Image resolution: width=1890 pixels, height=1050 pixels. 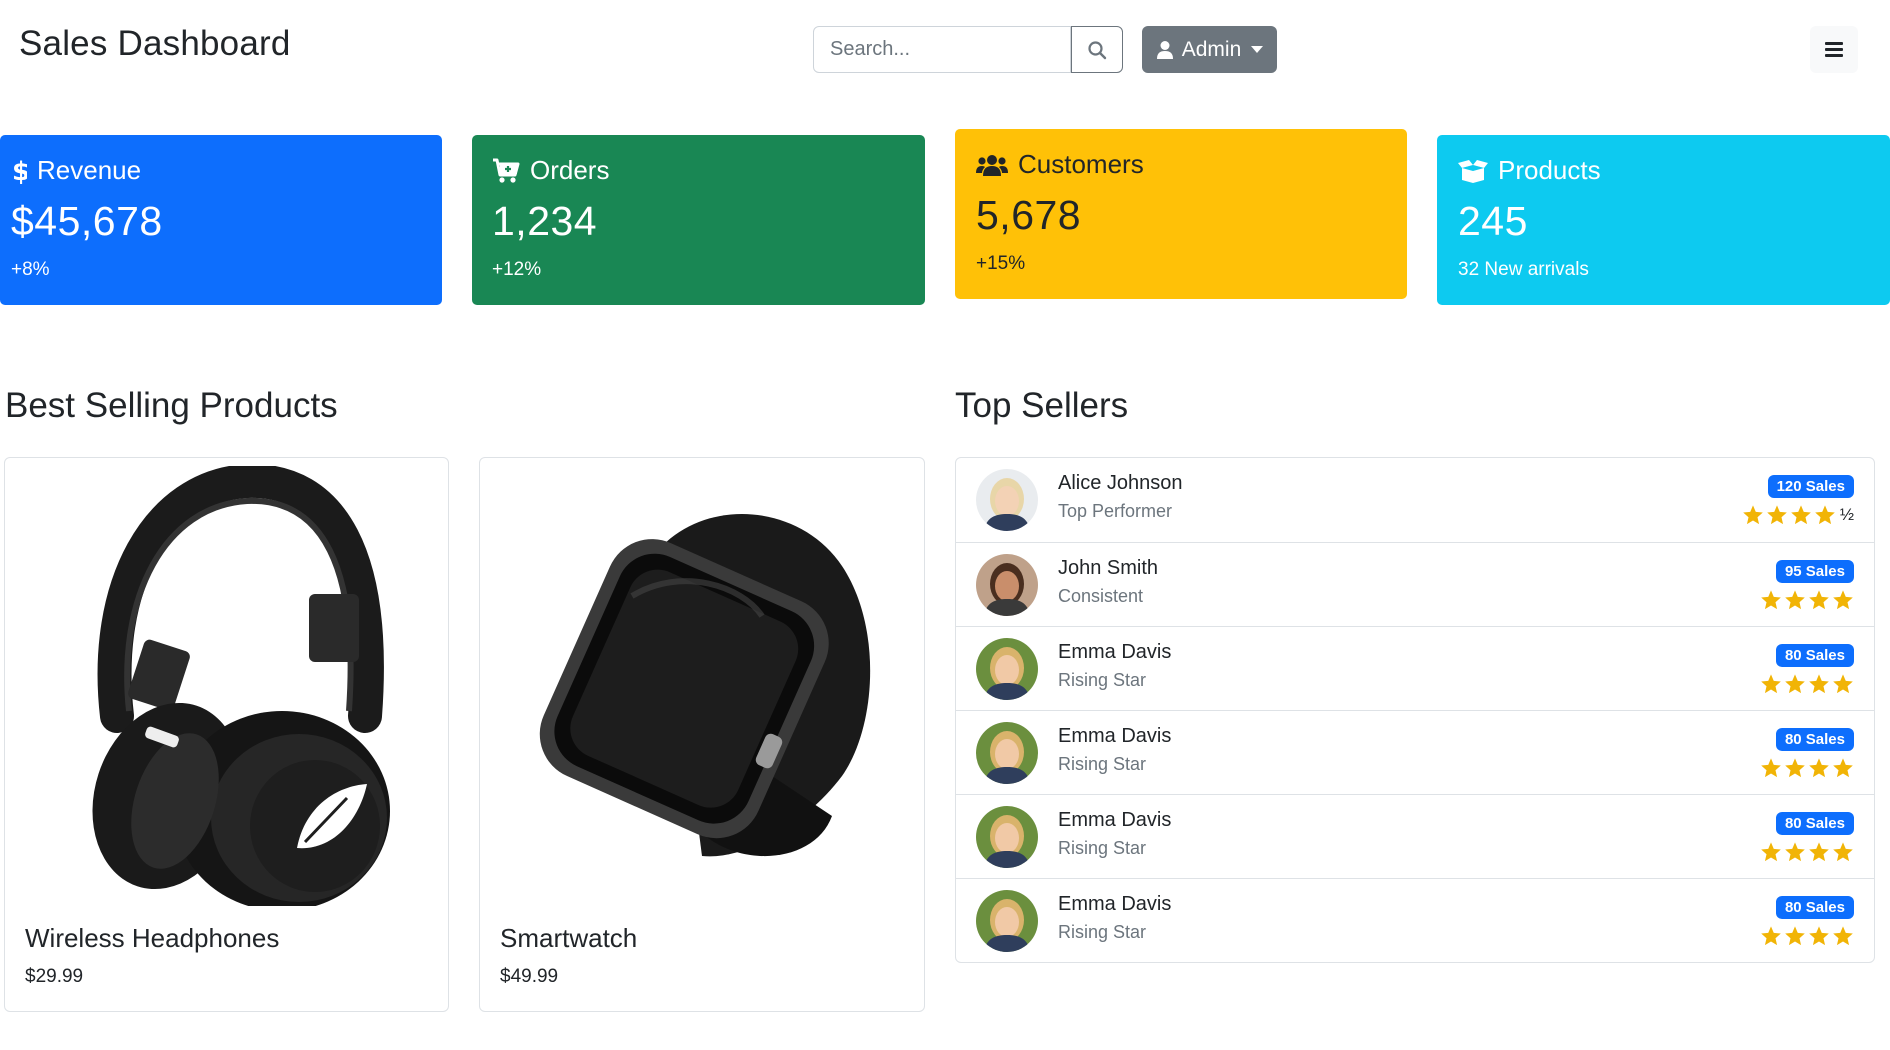 I want to click on top-sellers-title: Top Sellers, so click(x=1042, y=405).